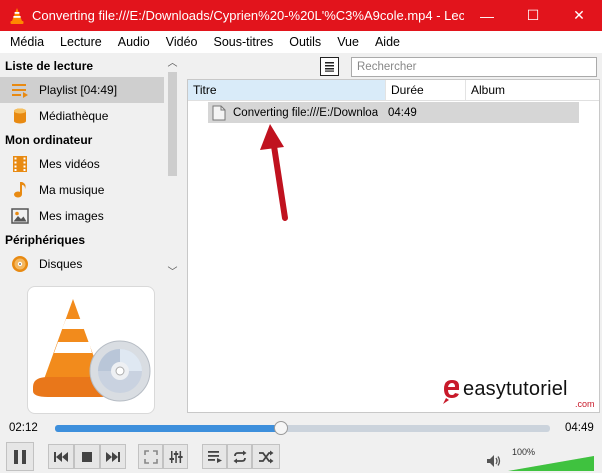  Describe the element at coordinates (585, 404) in the screenshot. I see `watermark-domain: .com` at that location.